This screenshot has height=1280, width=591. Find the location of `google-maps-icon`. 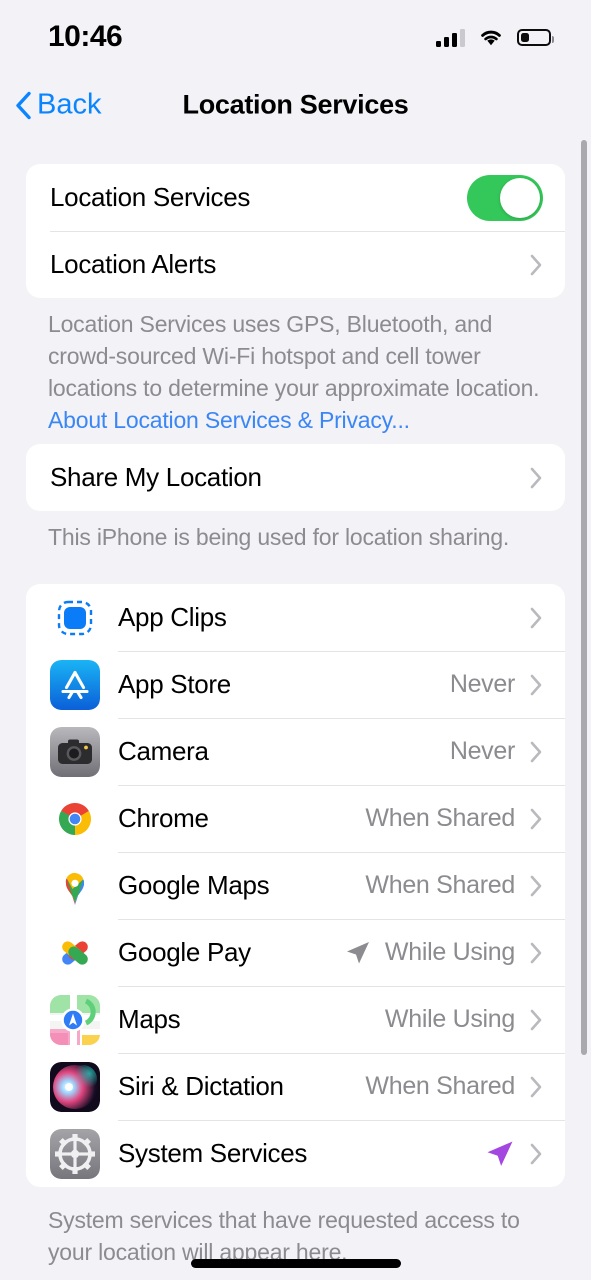

google-maps-icon is located at coordinates (75, 885).